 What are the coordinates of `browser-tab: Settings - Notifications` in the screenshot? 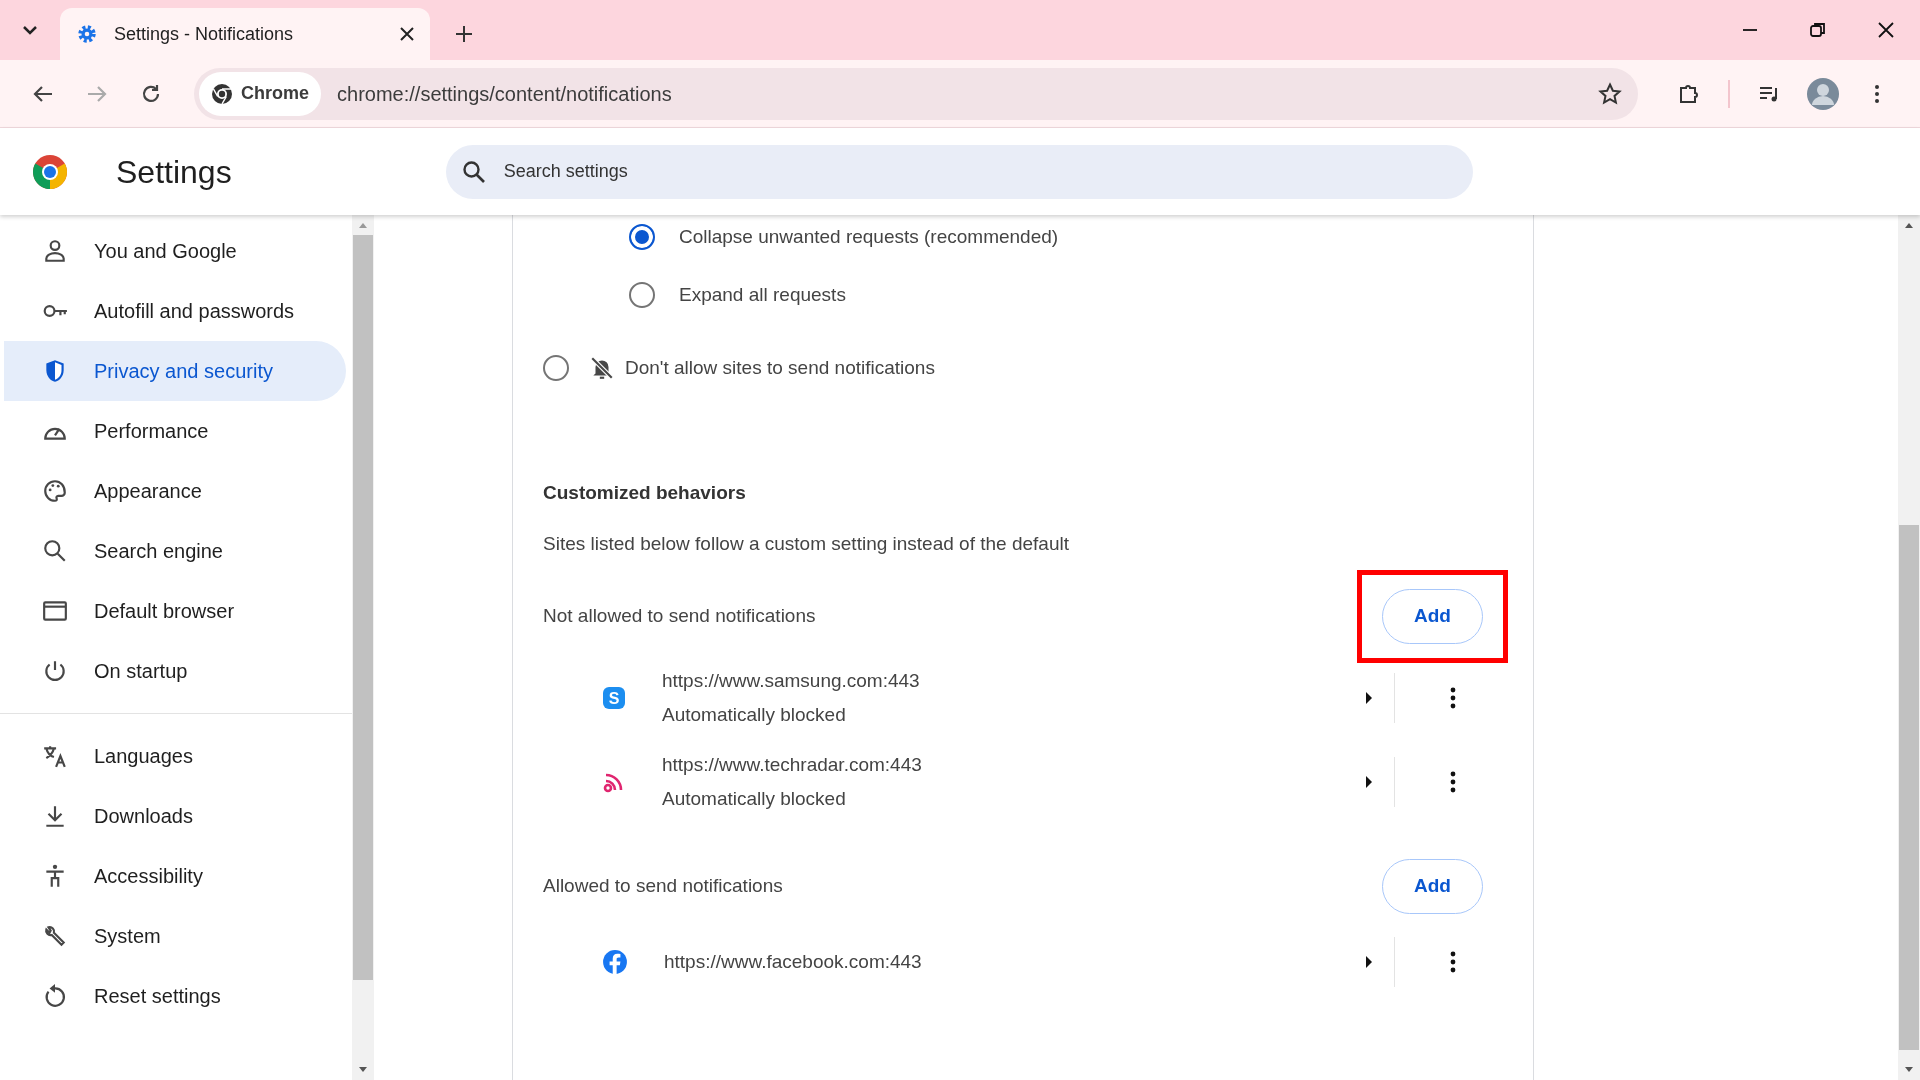 It's located at (245, 34).